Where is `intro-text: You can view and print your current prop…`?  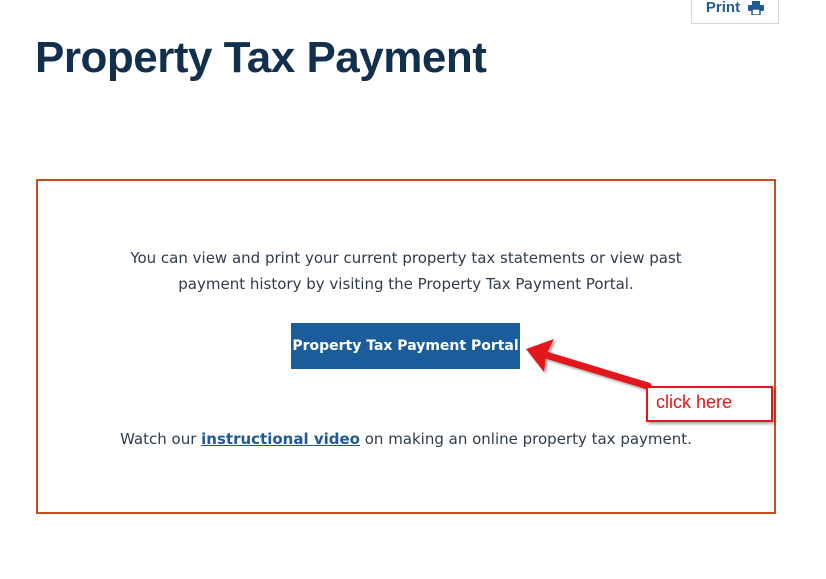 intro-text: You can view and print your current prop… is located at coordinates (406, 271).